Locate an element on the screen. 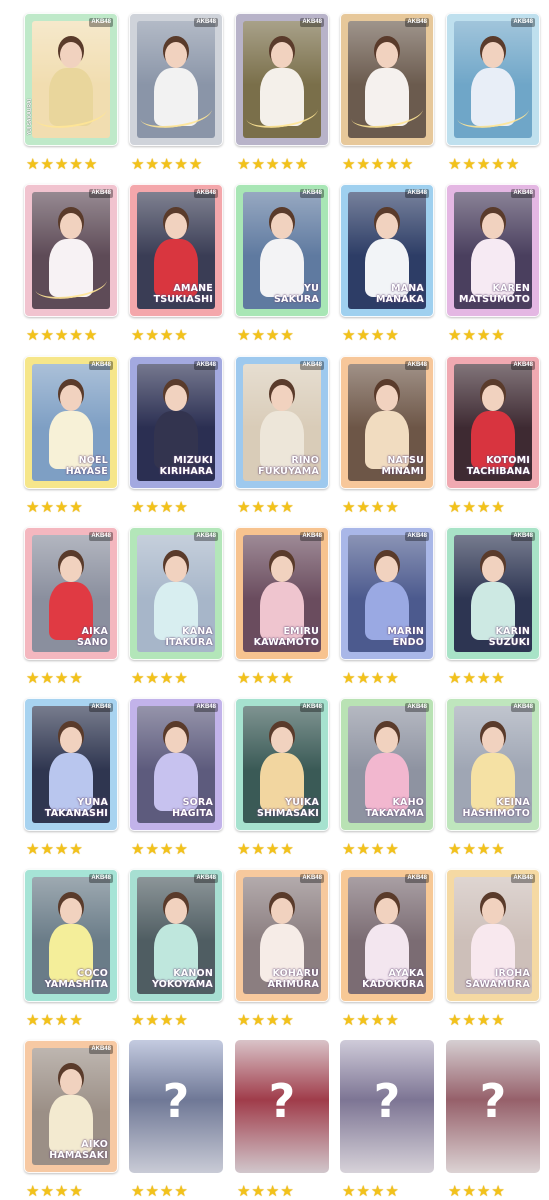 The width and height of the screenshot is (549, 1200). card-slot: AKB48 YUNA TAKANASHI ★ ★ ★ ★ is located at coordinates (71, 778).